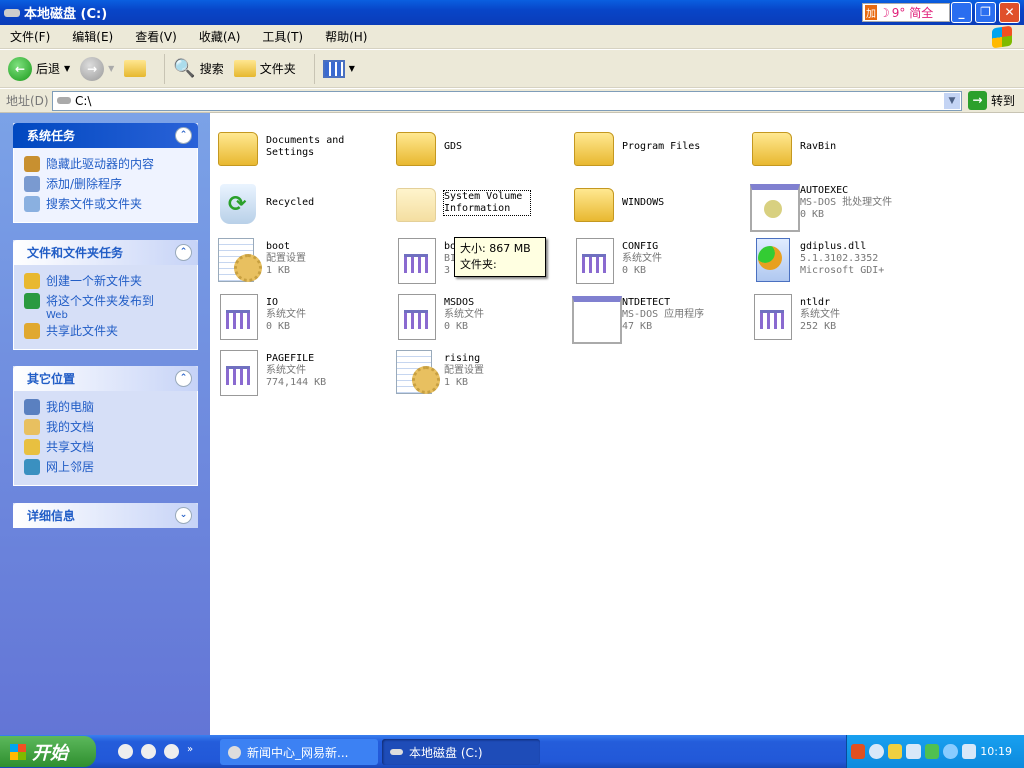 The width and height of the screenshot is (1024, 768). What do you see at coordinates (148, 751) in the screenshot?
I see `browser-icon` at bounding box center [148, 751].